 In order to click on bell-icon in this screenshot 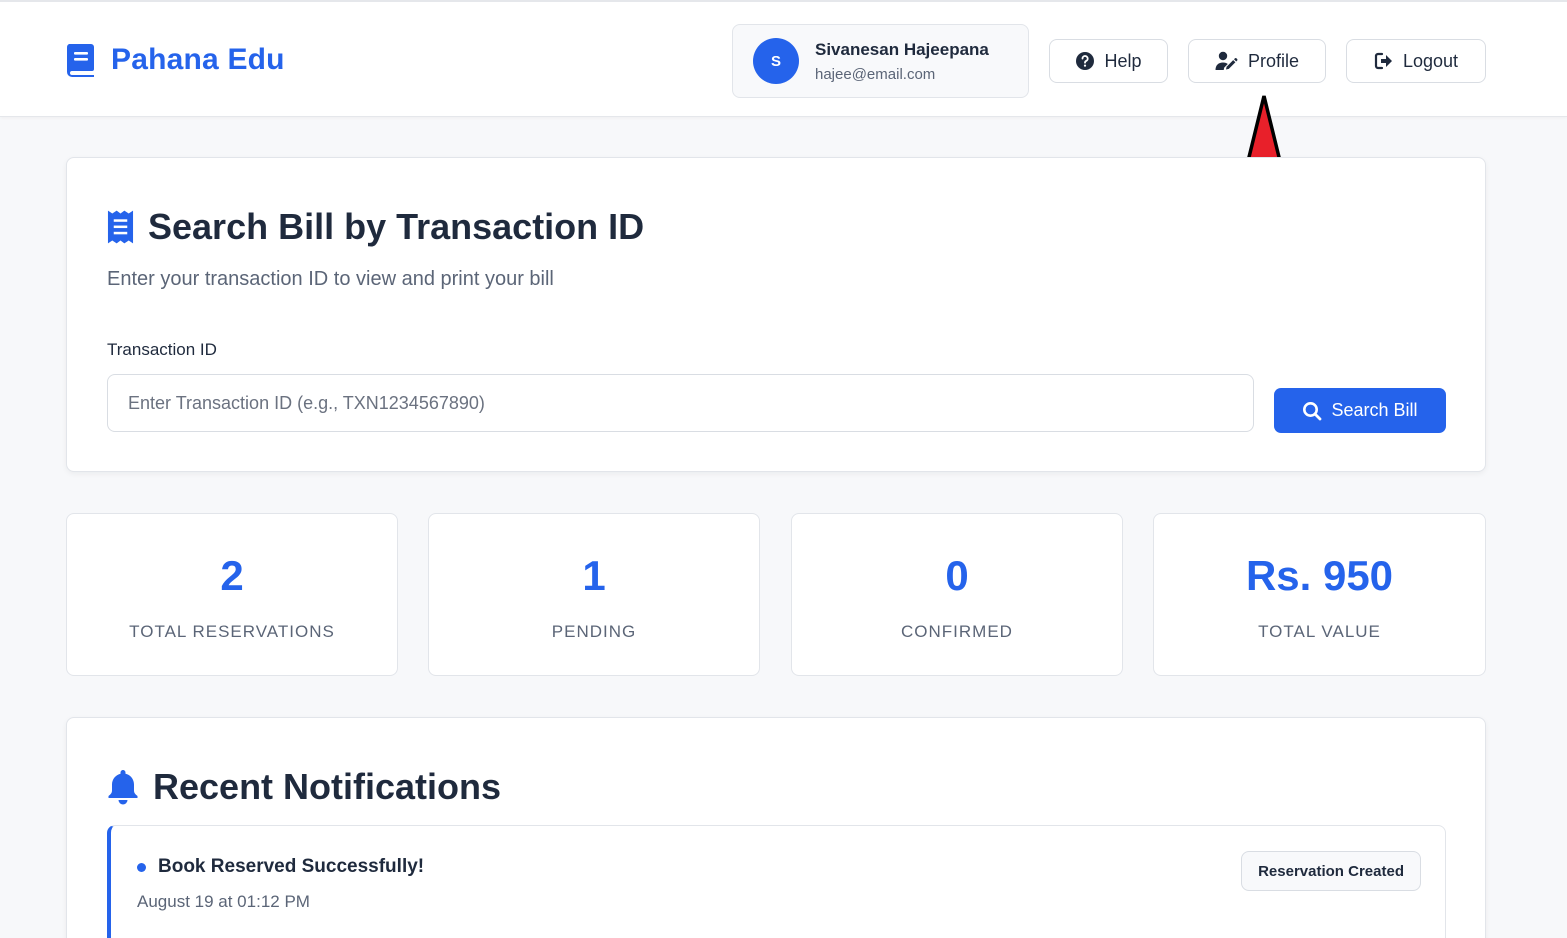, I will do `click(123, 787)`.